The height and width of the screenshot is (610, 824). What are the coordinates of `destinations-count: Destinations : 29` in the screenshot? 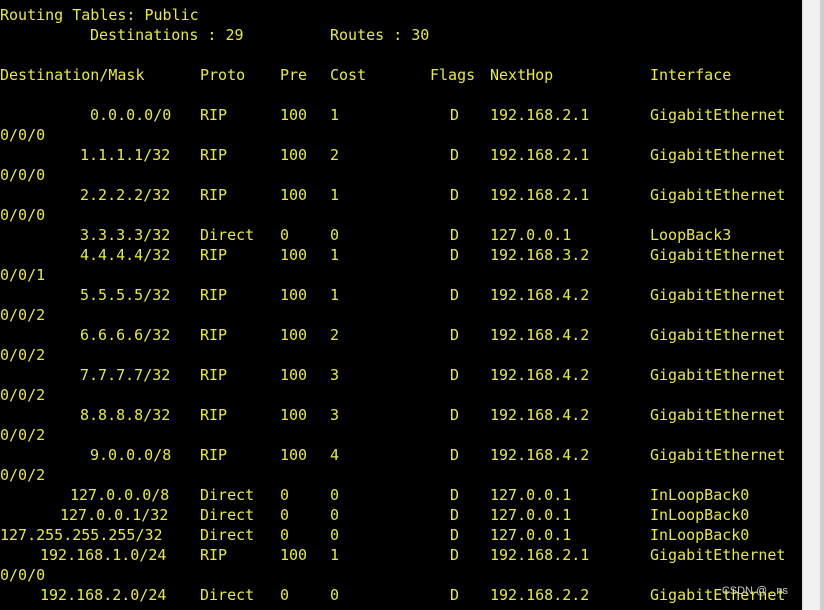 It's located at (167, 35).